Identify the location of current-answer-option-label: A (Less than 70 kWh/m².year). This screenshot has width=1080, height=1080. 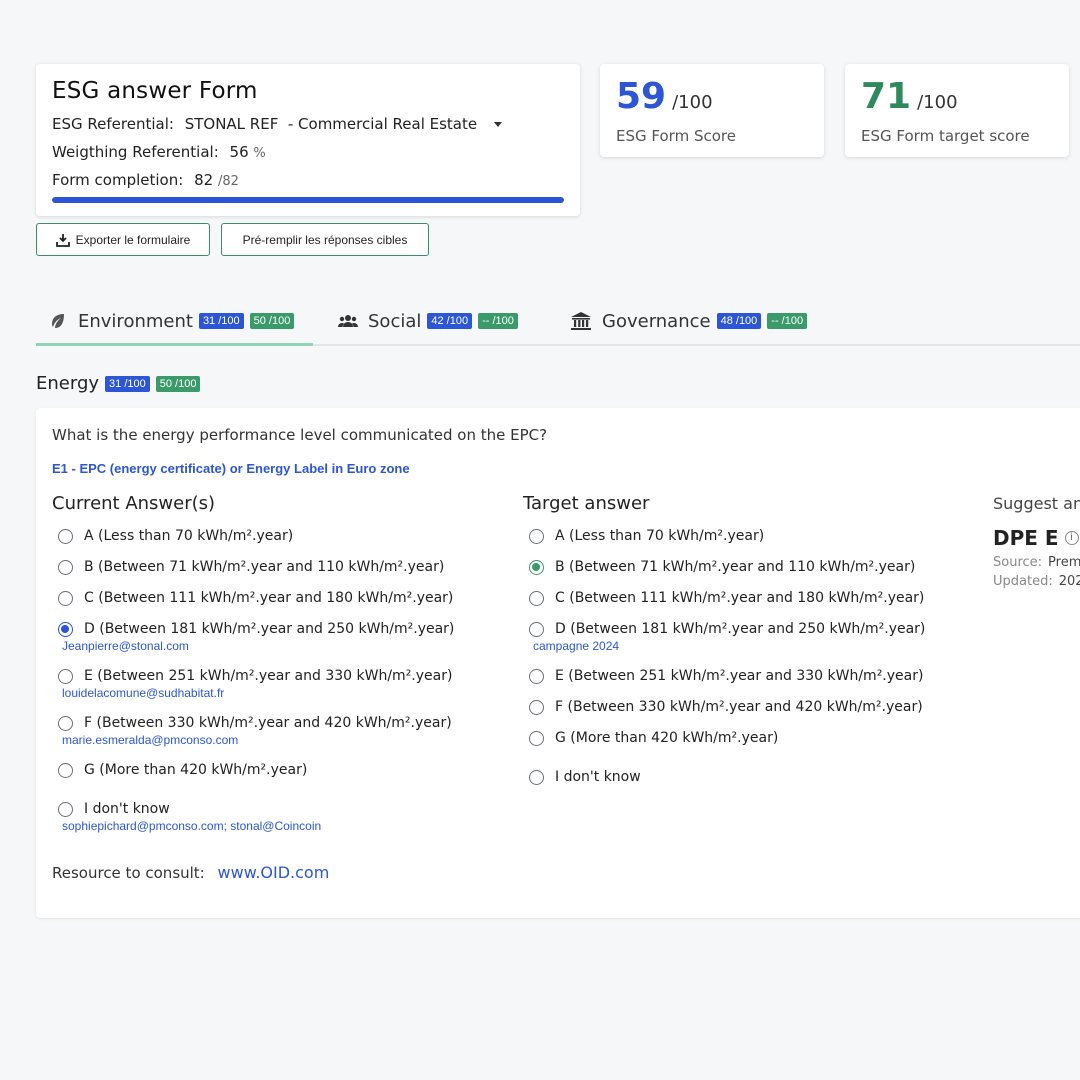
(189, 536).